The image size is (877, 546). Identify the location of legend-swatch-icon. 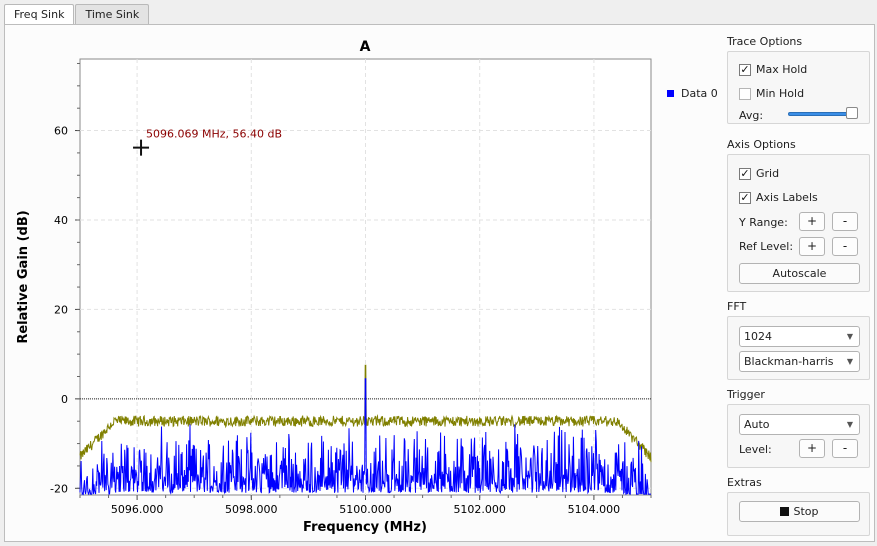
(670, 93).